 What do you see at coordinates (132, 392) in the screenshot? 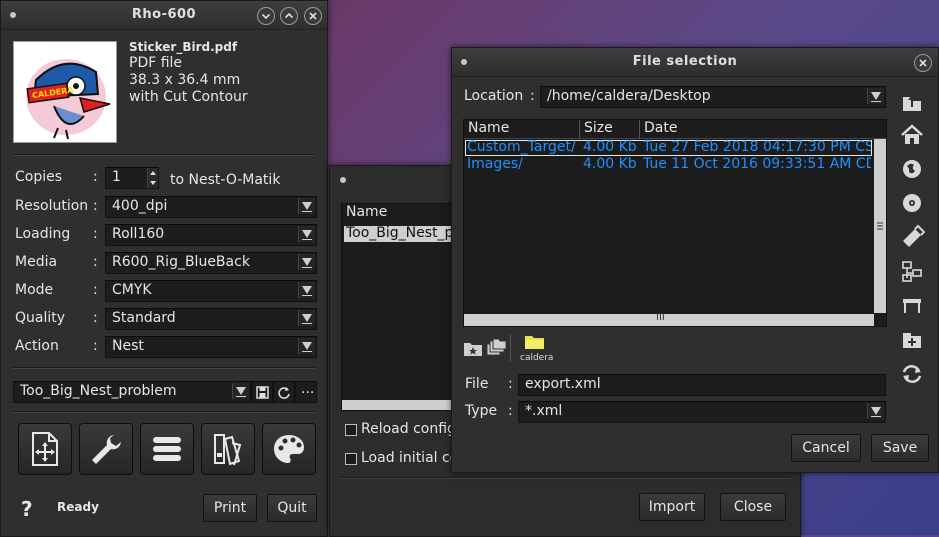
I see `preset-select: Too_Big_Nest_problem` at bounding box center [132, 392].